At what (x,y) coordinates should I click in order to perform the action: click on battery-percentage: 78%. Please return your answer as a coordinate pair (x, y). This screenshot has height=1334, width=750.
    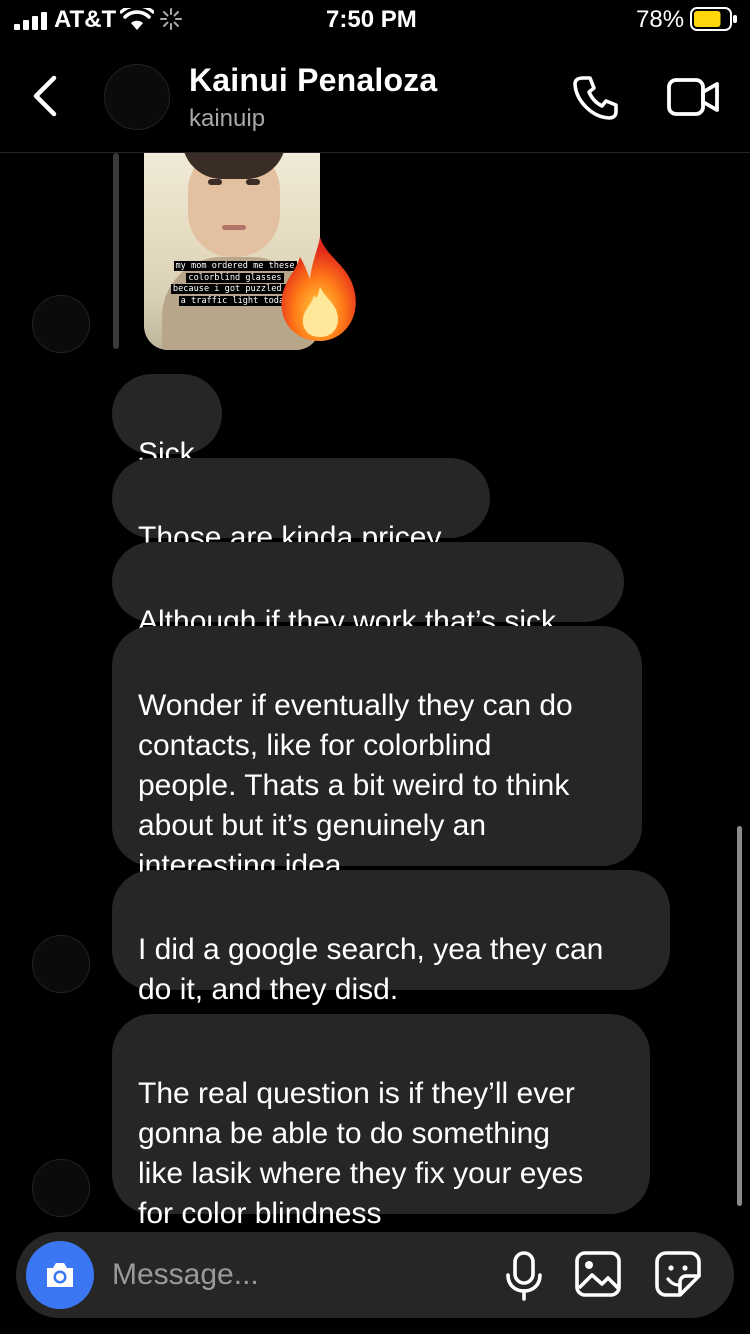
    Looking at the image, I should click on (660, 19).